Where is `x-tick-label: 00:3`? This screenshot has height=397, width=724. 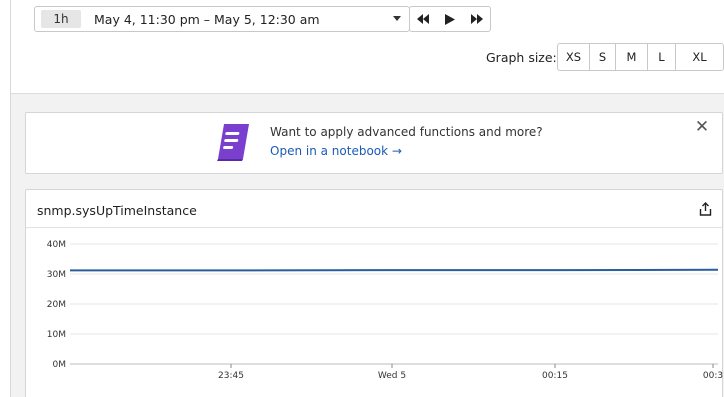 x-tick-label: 00:3 is located at coordinates (713, 376).